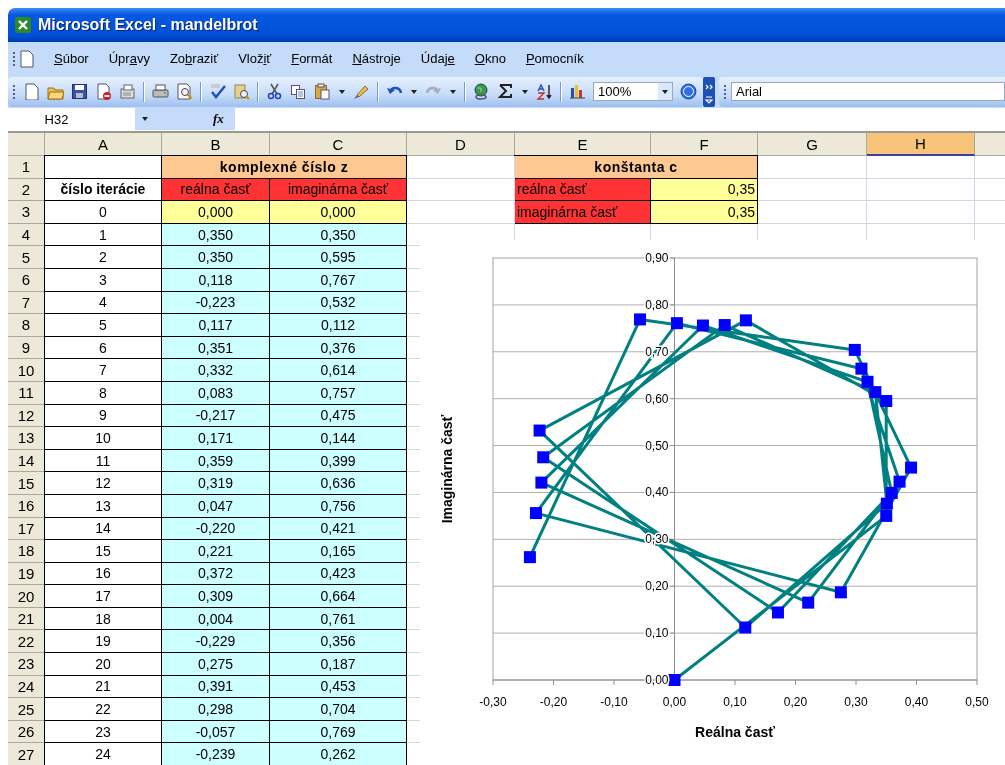 The image size is (1005, 765). What do you see at coordinates (338, 528) in the screenshot?
I see `table-cell: 0,421` at bounding box center [338, 528].